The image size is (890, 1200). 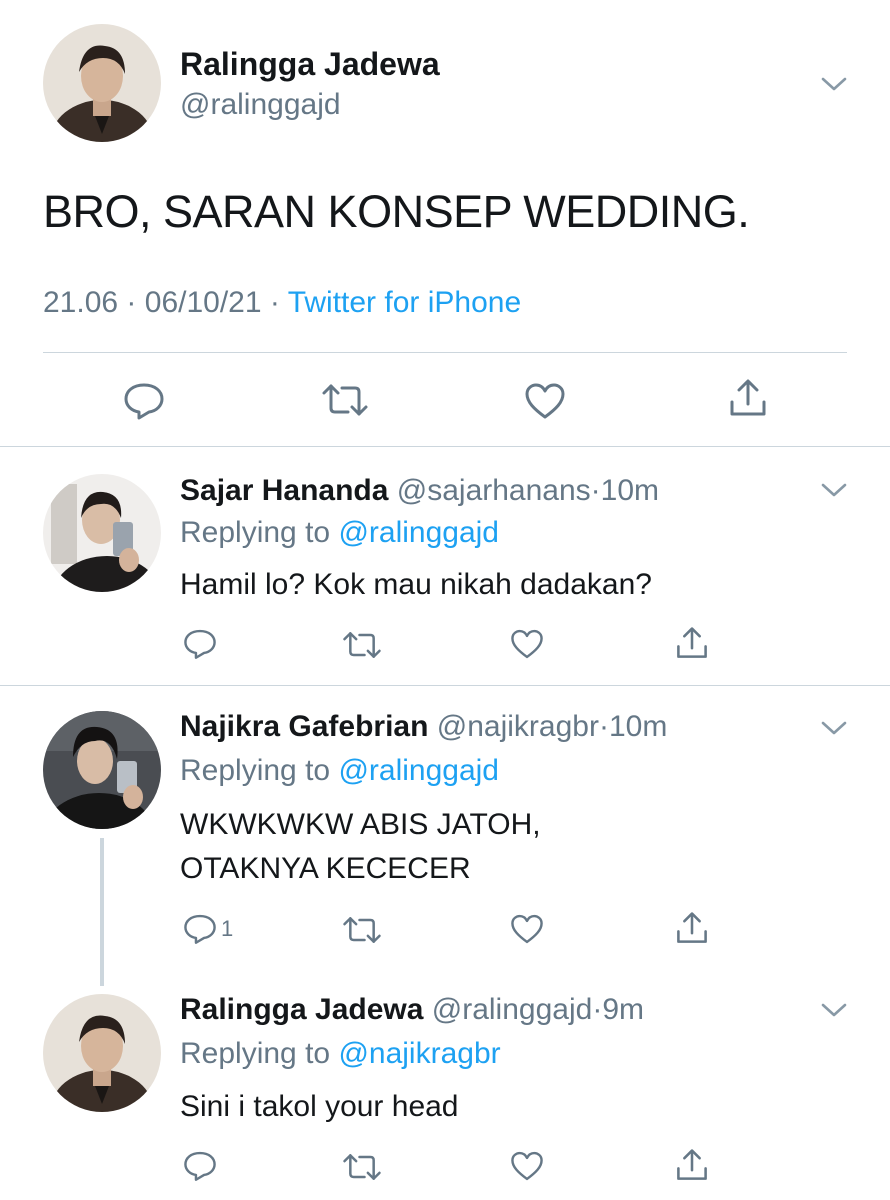 I want to click on replying-to: Replying to @najikragbr, so click(x=340, y=1054).